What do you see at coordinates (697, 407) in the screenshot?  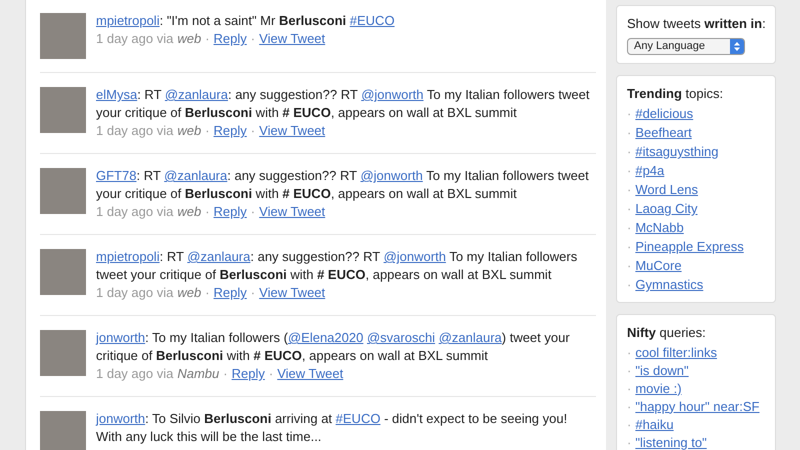 I see `query-link: "happy hour" near:SF` at bounding box center [697, 407].